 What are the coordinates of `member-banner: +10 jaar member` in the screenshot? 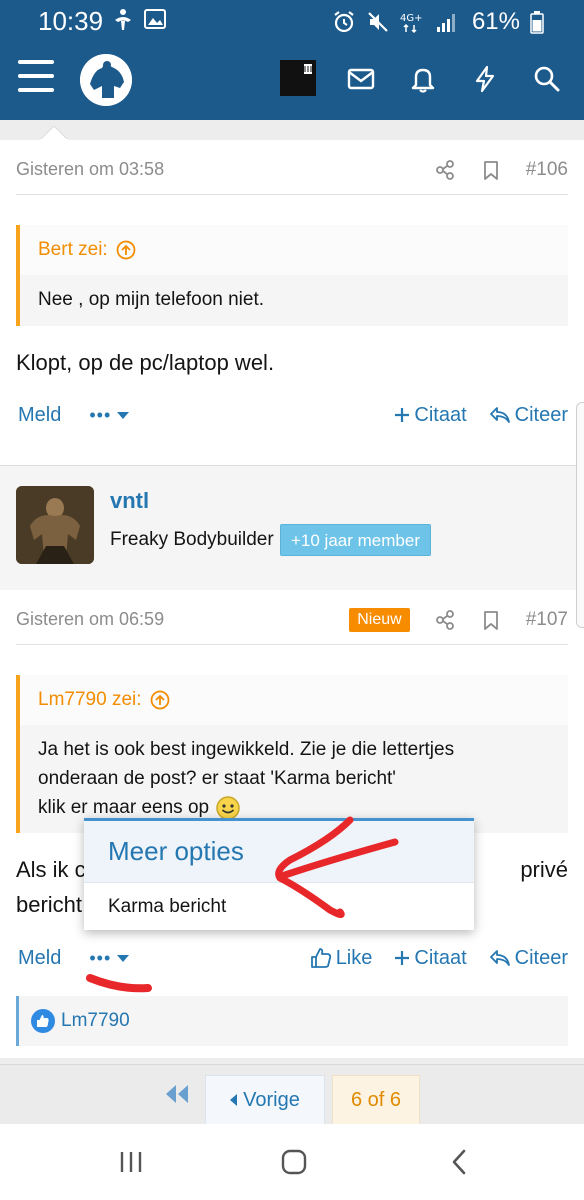 It's located at (355, 540).